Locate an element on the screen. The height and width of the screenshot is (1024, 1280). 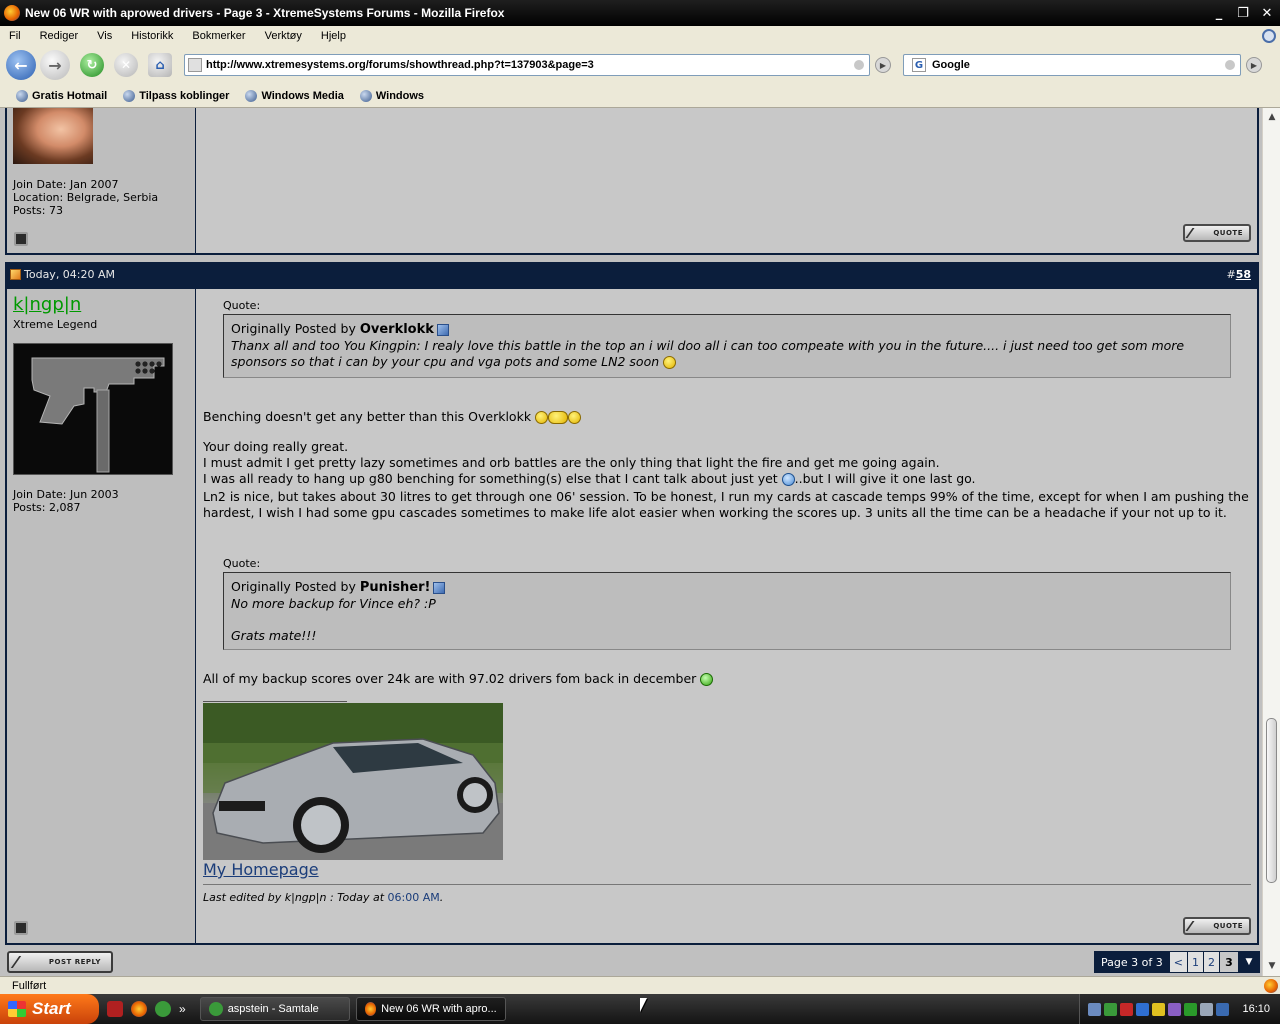
system-tray: 16:10 is located at coordinates (1179, 1009).